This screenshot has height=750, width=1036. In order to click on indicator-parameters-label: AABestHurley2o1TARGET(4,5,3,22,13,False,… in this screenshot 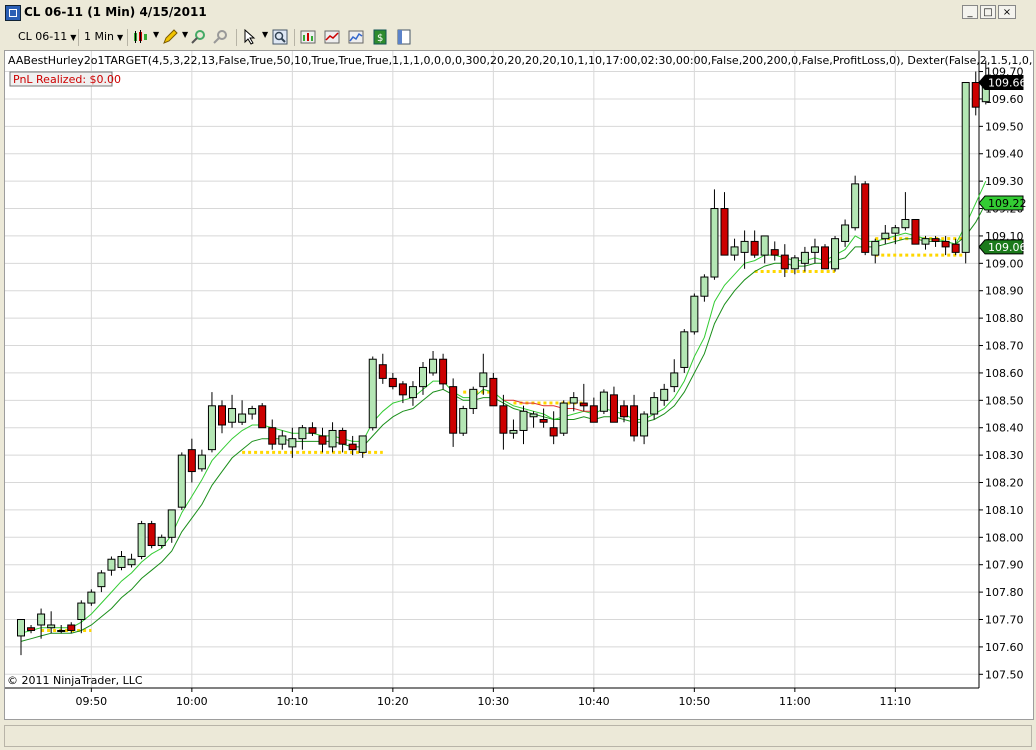, I will do `click(520, 60)`.